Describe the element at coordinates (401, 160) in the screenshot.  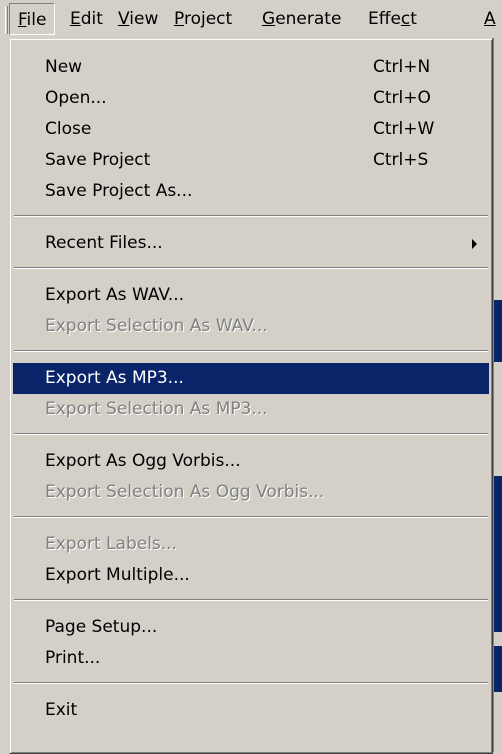
I see `menu-item-save-project-shortcut: Ctrl+S` at that location.